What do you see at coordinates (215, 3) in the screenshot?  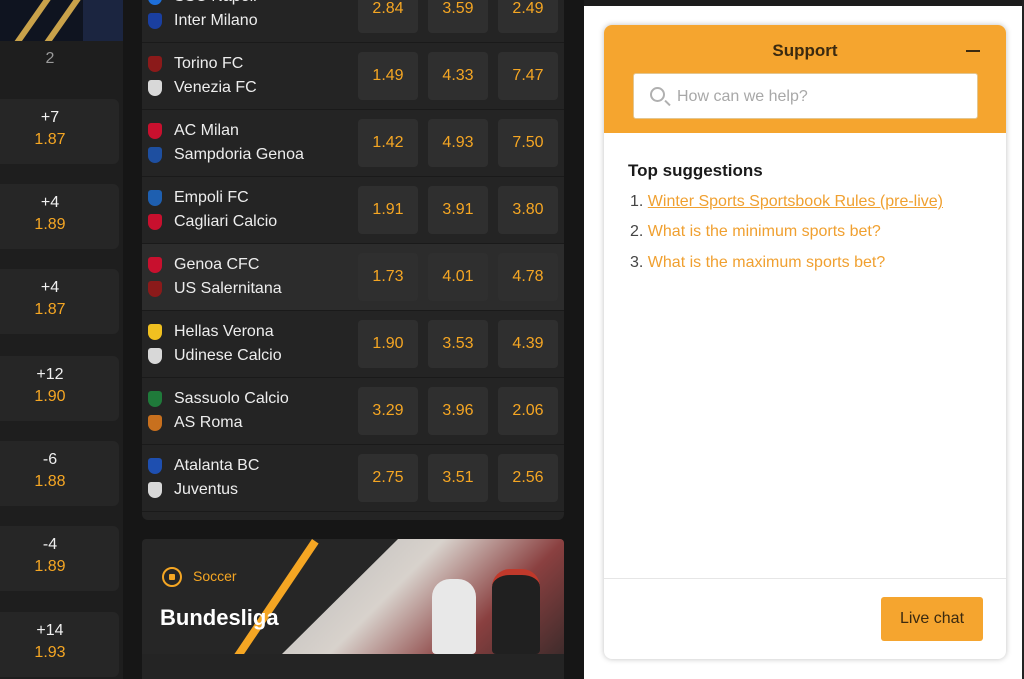 I see `team-name: SSC Napoli` at bounding box center [215, 3].